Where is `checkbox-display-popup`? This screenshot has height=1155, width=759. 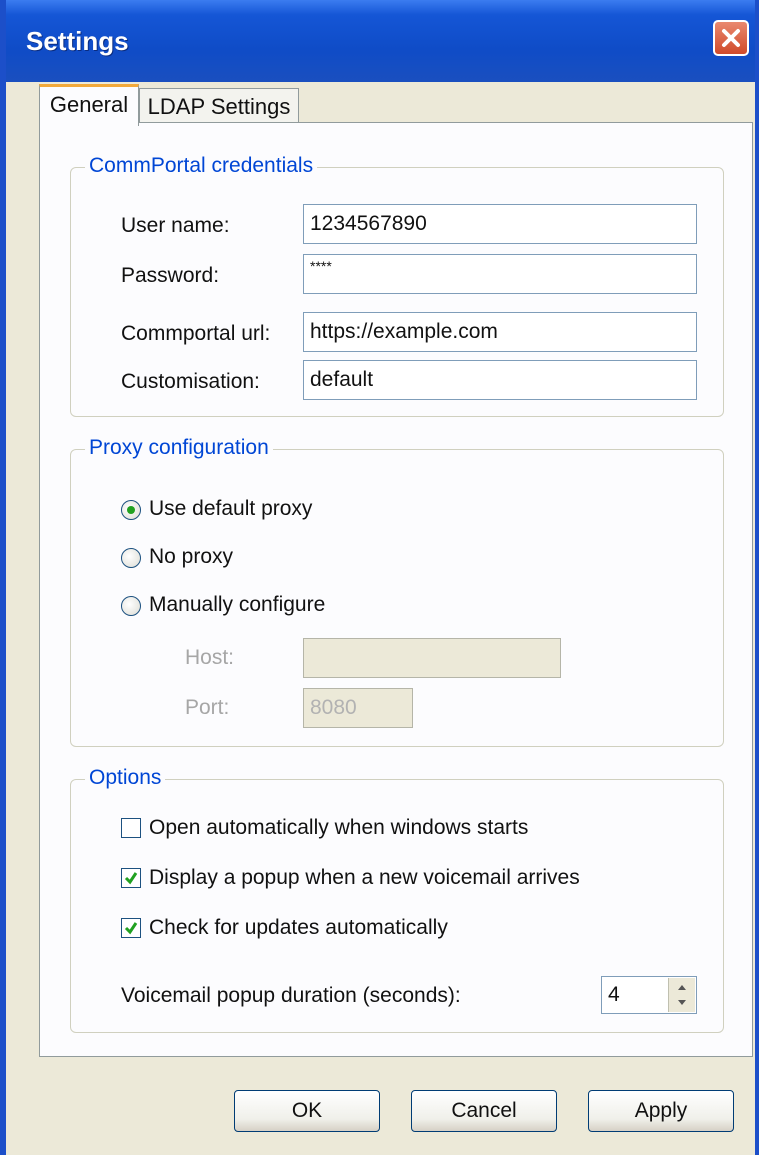
checkbox-display-popup is located at coordinates (131, 878).